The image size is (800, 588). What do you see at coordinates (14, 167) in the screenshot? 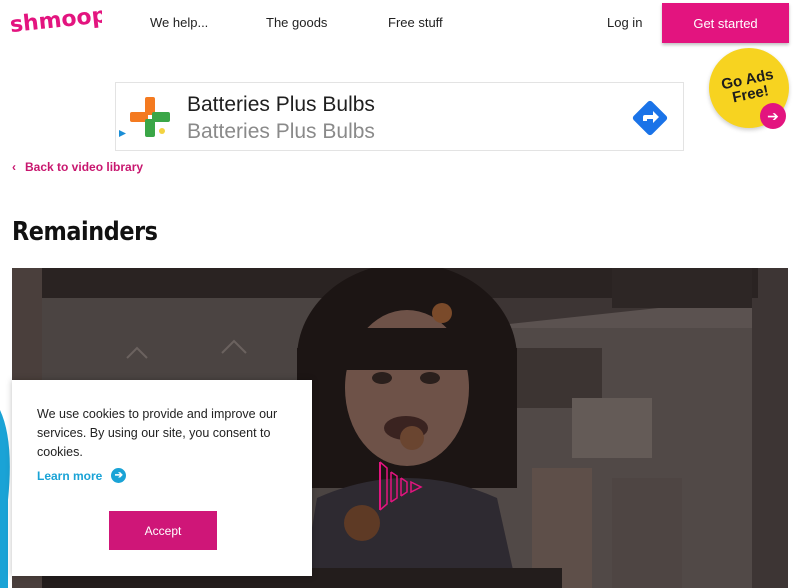
I see `chevron-left-icon: ‹` at bounding box center [14, 167].